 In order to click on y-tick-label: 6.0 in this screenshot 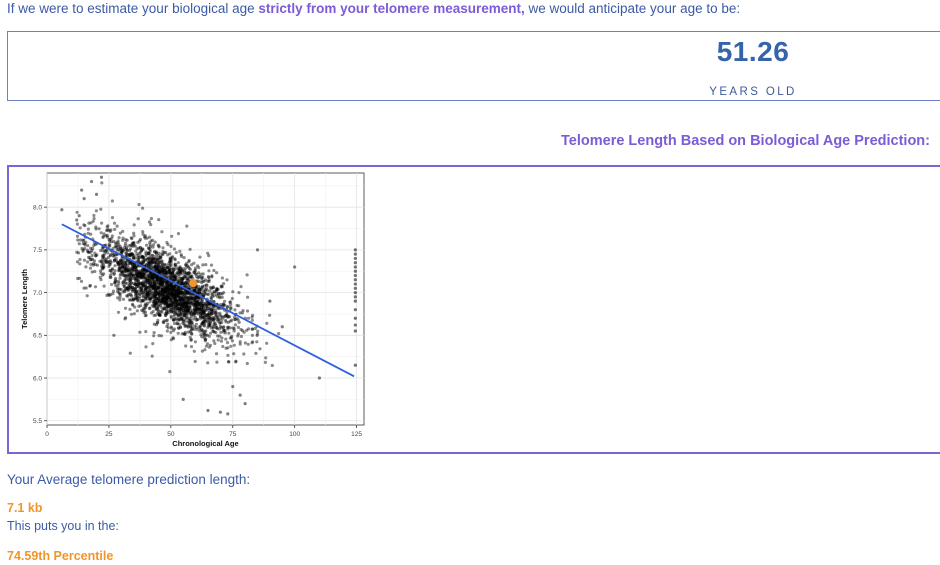, I will do `click(37, 378)`.